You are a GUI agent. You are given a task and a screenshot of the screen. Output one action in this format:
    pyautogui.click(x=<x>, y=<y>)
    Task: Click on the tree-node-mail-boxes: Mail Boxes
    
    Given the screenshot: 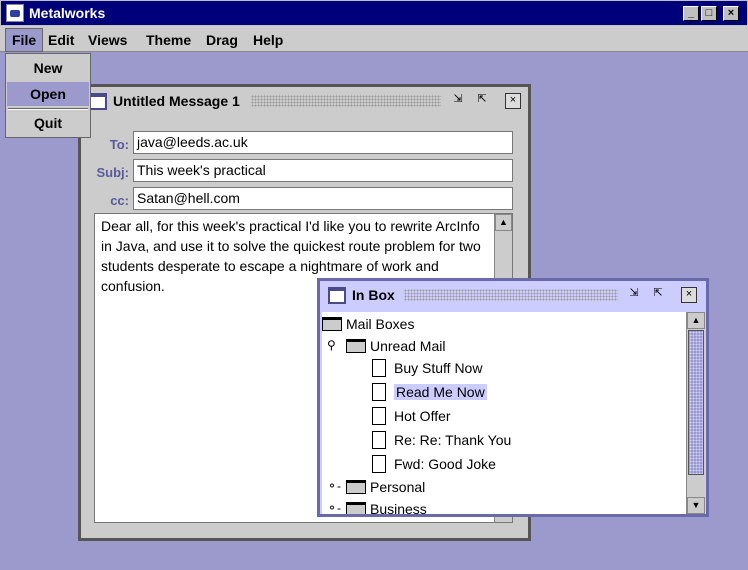 What is the action you would take?
    pyautogui.click(x=368, y=324)
    